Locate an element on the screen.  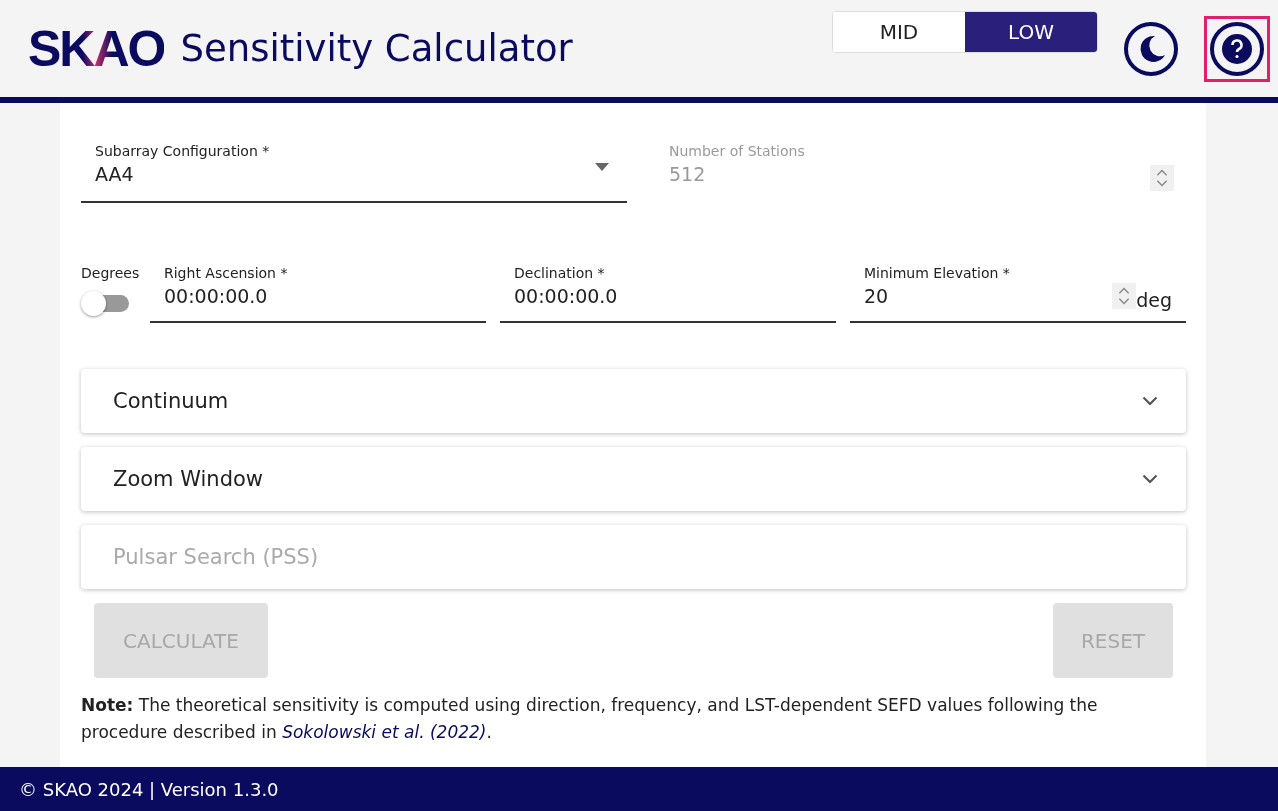
subarray-select: Subarray Configuration * AA4 is located at coordinates (354, 173).